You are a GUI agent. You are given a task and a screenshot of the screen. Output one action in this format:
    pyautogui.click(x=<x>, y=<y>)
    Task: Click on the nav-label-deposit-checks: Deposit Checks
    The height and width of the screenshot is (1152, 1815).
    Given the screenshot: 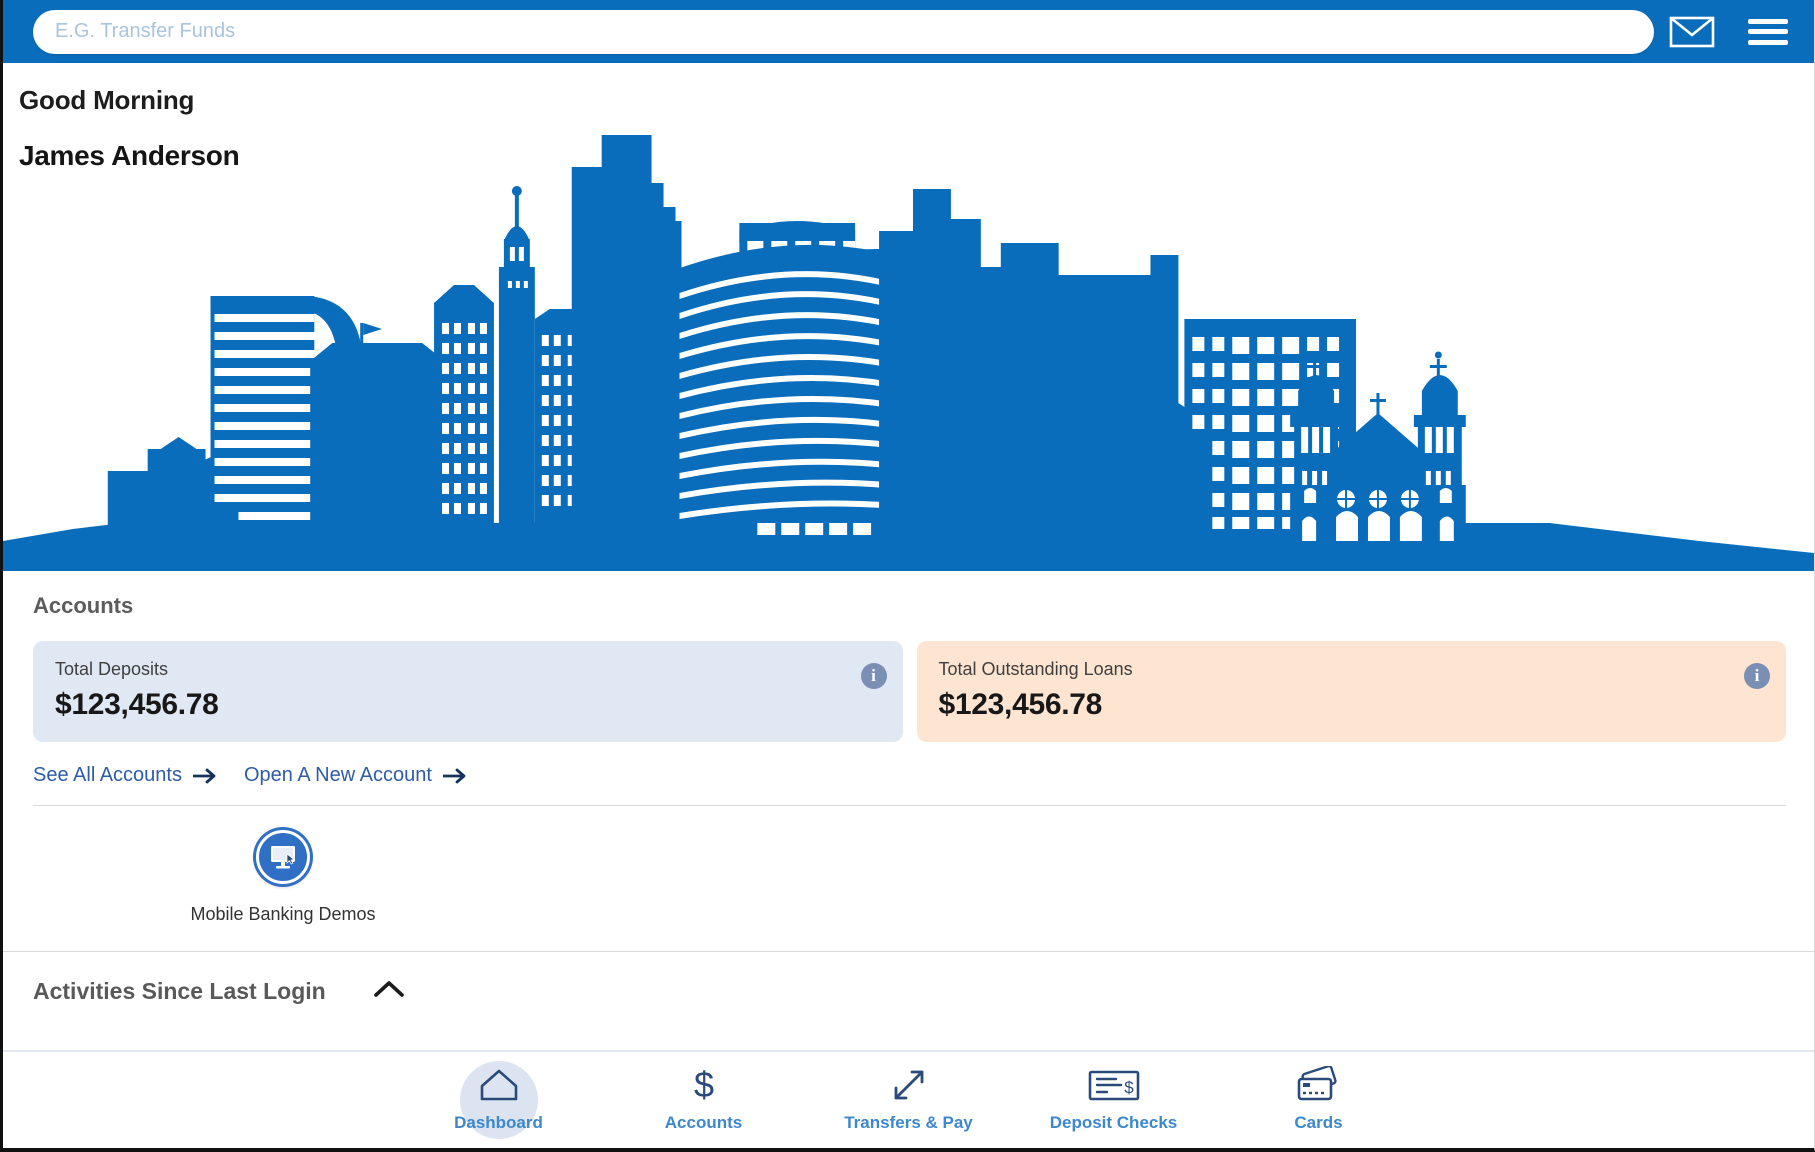 What is the action you would take?
    pyautogui.click(x=1113, y=1122)
    